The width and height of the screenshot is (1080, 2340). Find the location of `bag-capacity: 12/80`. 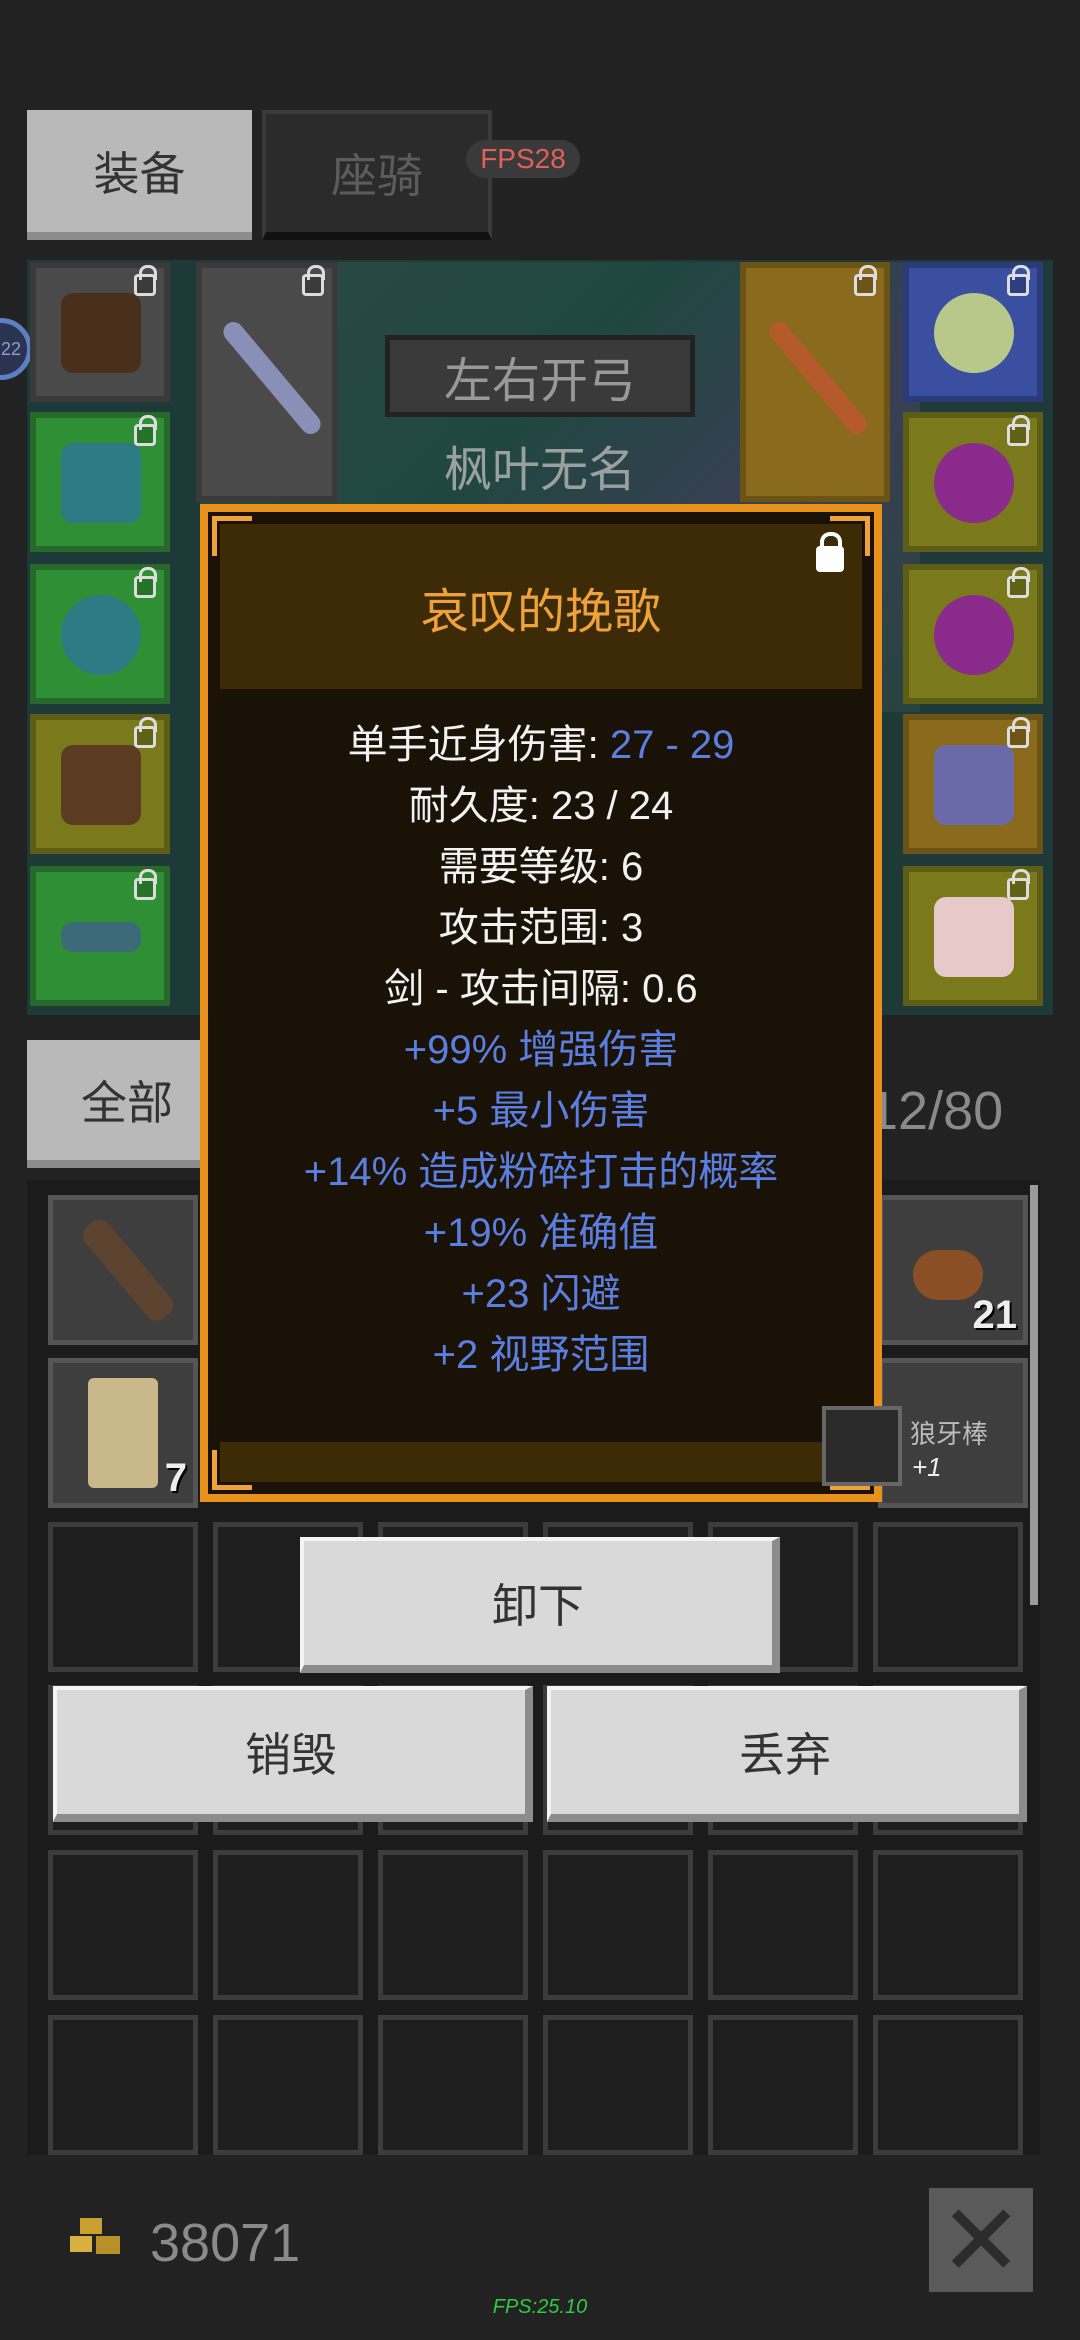

bag-capacity: 12/80 is located at coordinates (936, 1111).